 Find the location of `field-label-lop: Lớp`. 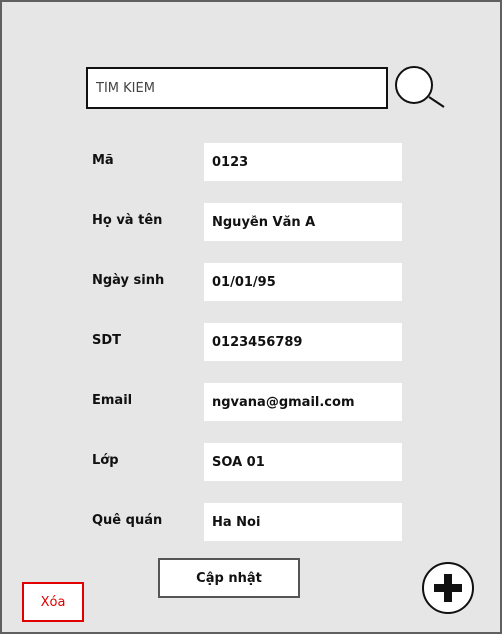

field-label-lop: Lớp is located at coordinates (105, 460).